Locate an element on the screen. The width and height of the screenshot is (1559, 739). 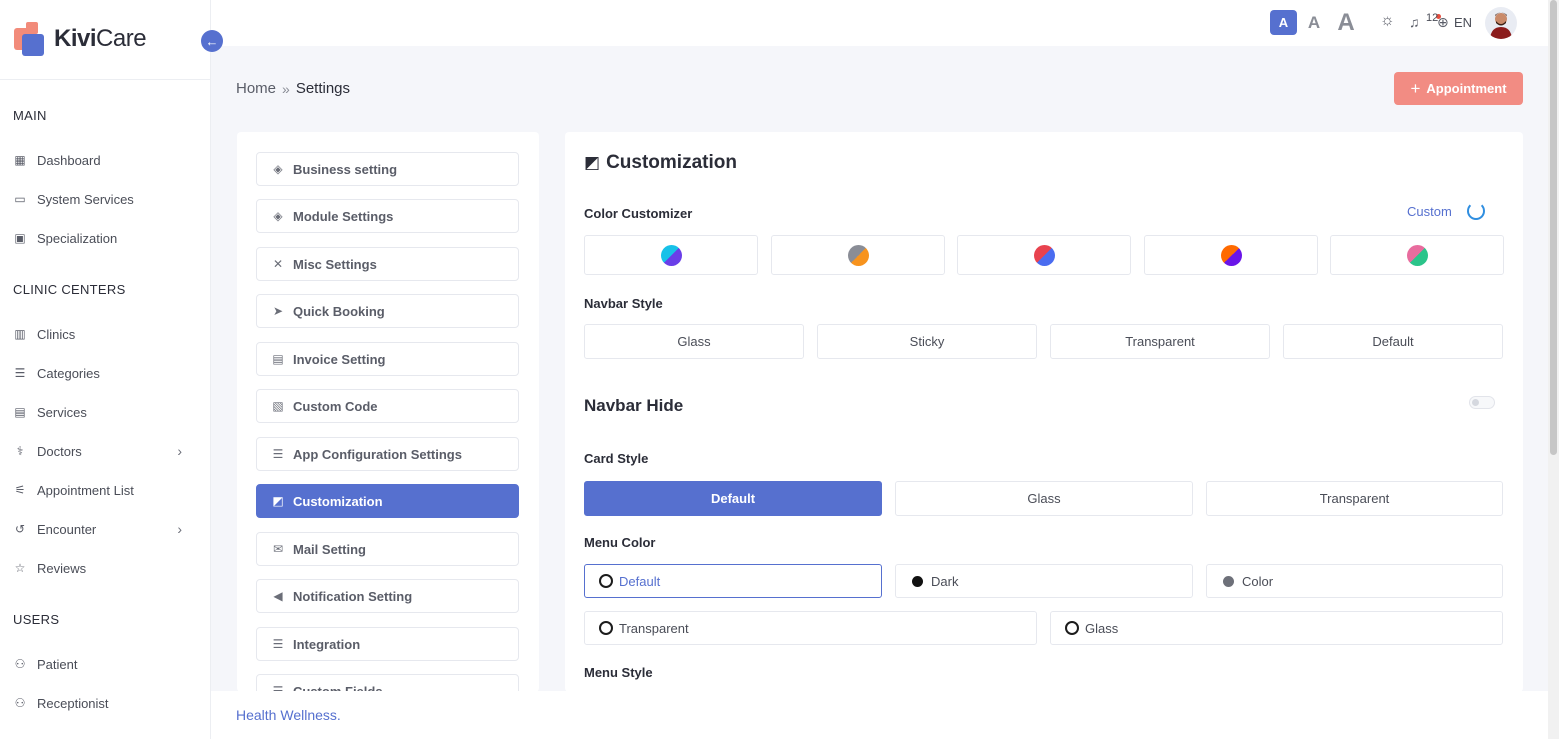
section-main: MAIN is located at coordinates (30, 115).